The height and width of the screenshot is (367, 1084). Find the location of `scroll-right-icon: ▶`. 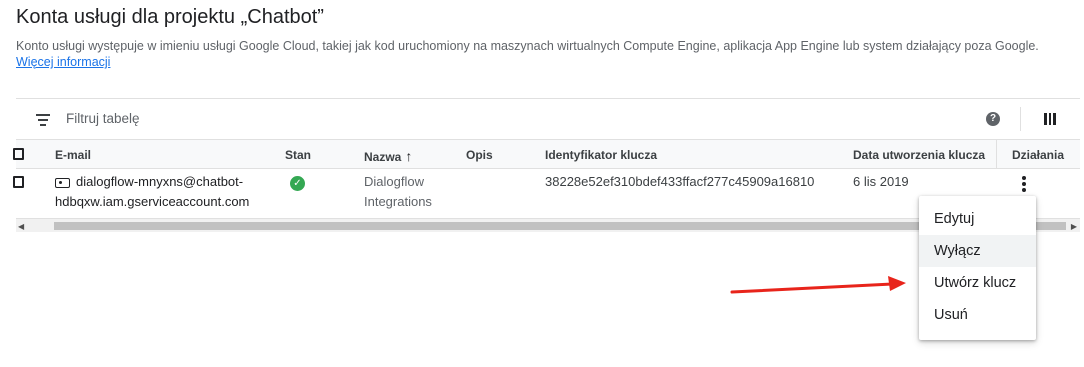

scroll-right-icon: ▶ is located at coordinates (1074, 226).